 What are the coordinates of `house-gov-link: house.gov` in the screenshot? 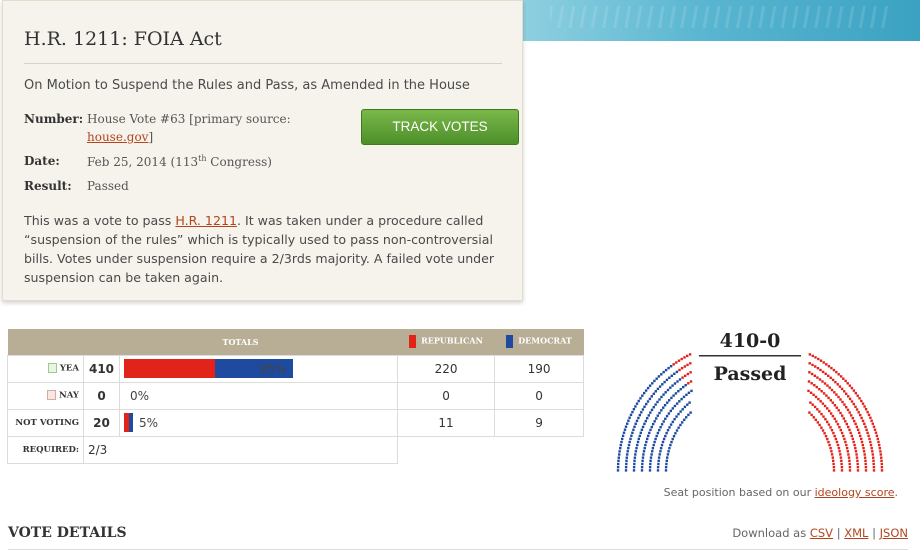 It's located at (117, 137).